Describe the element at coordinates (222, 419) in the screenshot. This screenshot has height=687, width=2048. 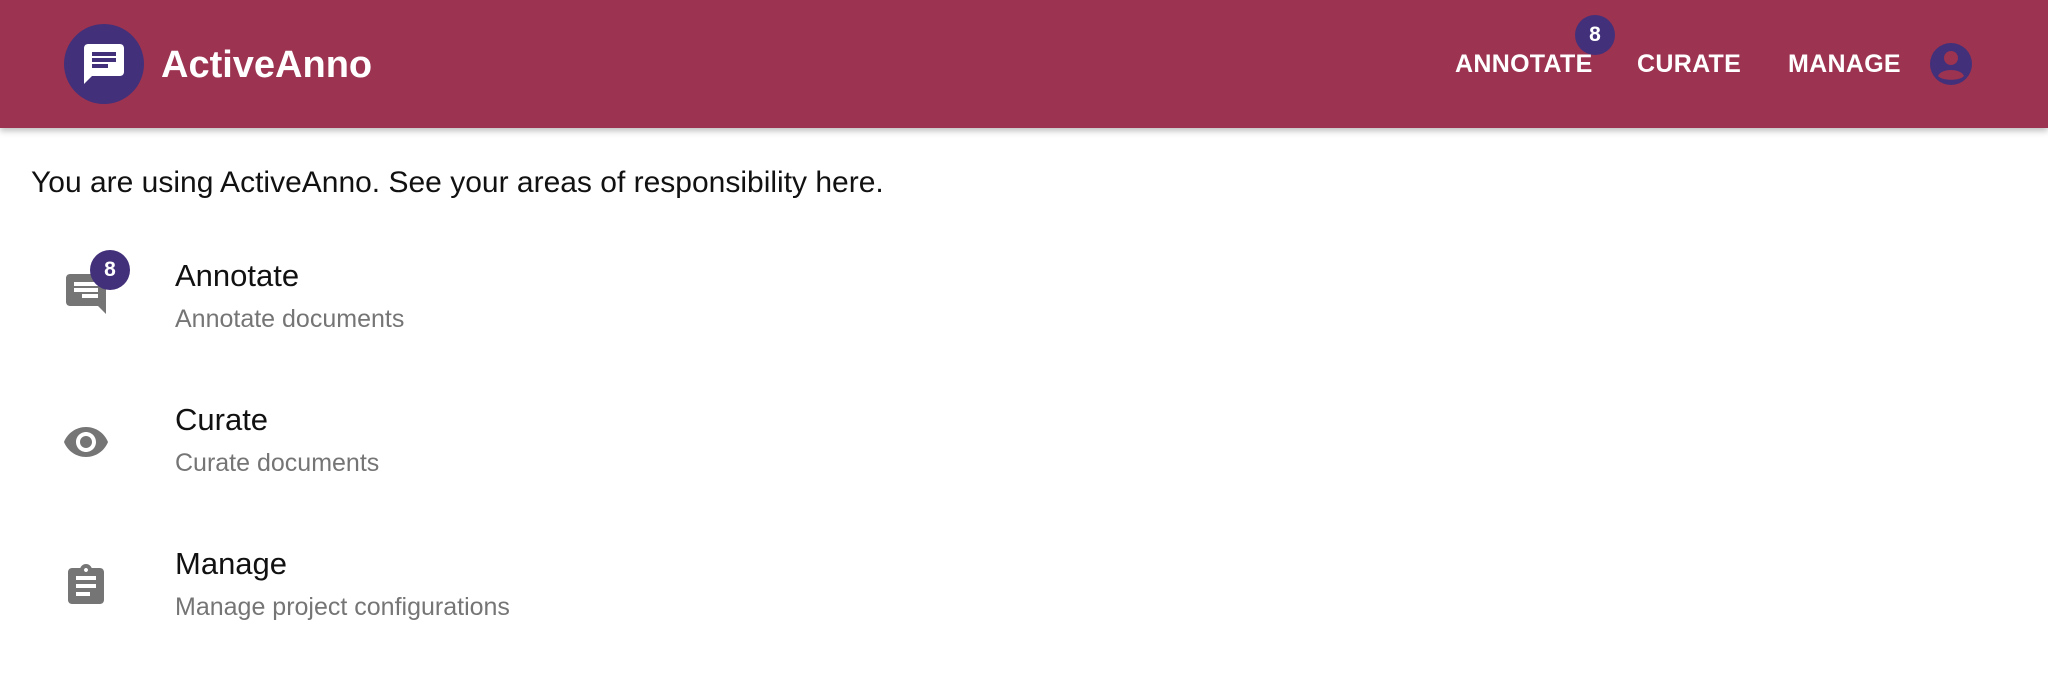
I see `list-item-title: Curate` at that location.